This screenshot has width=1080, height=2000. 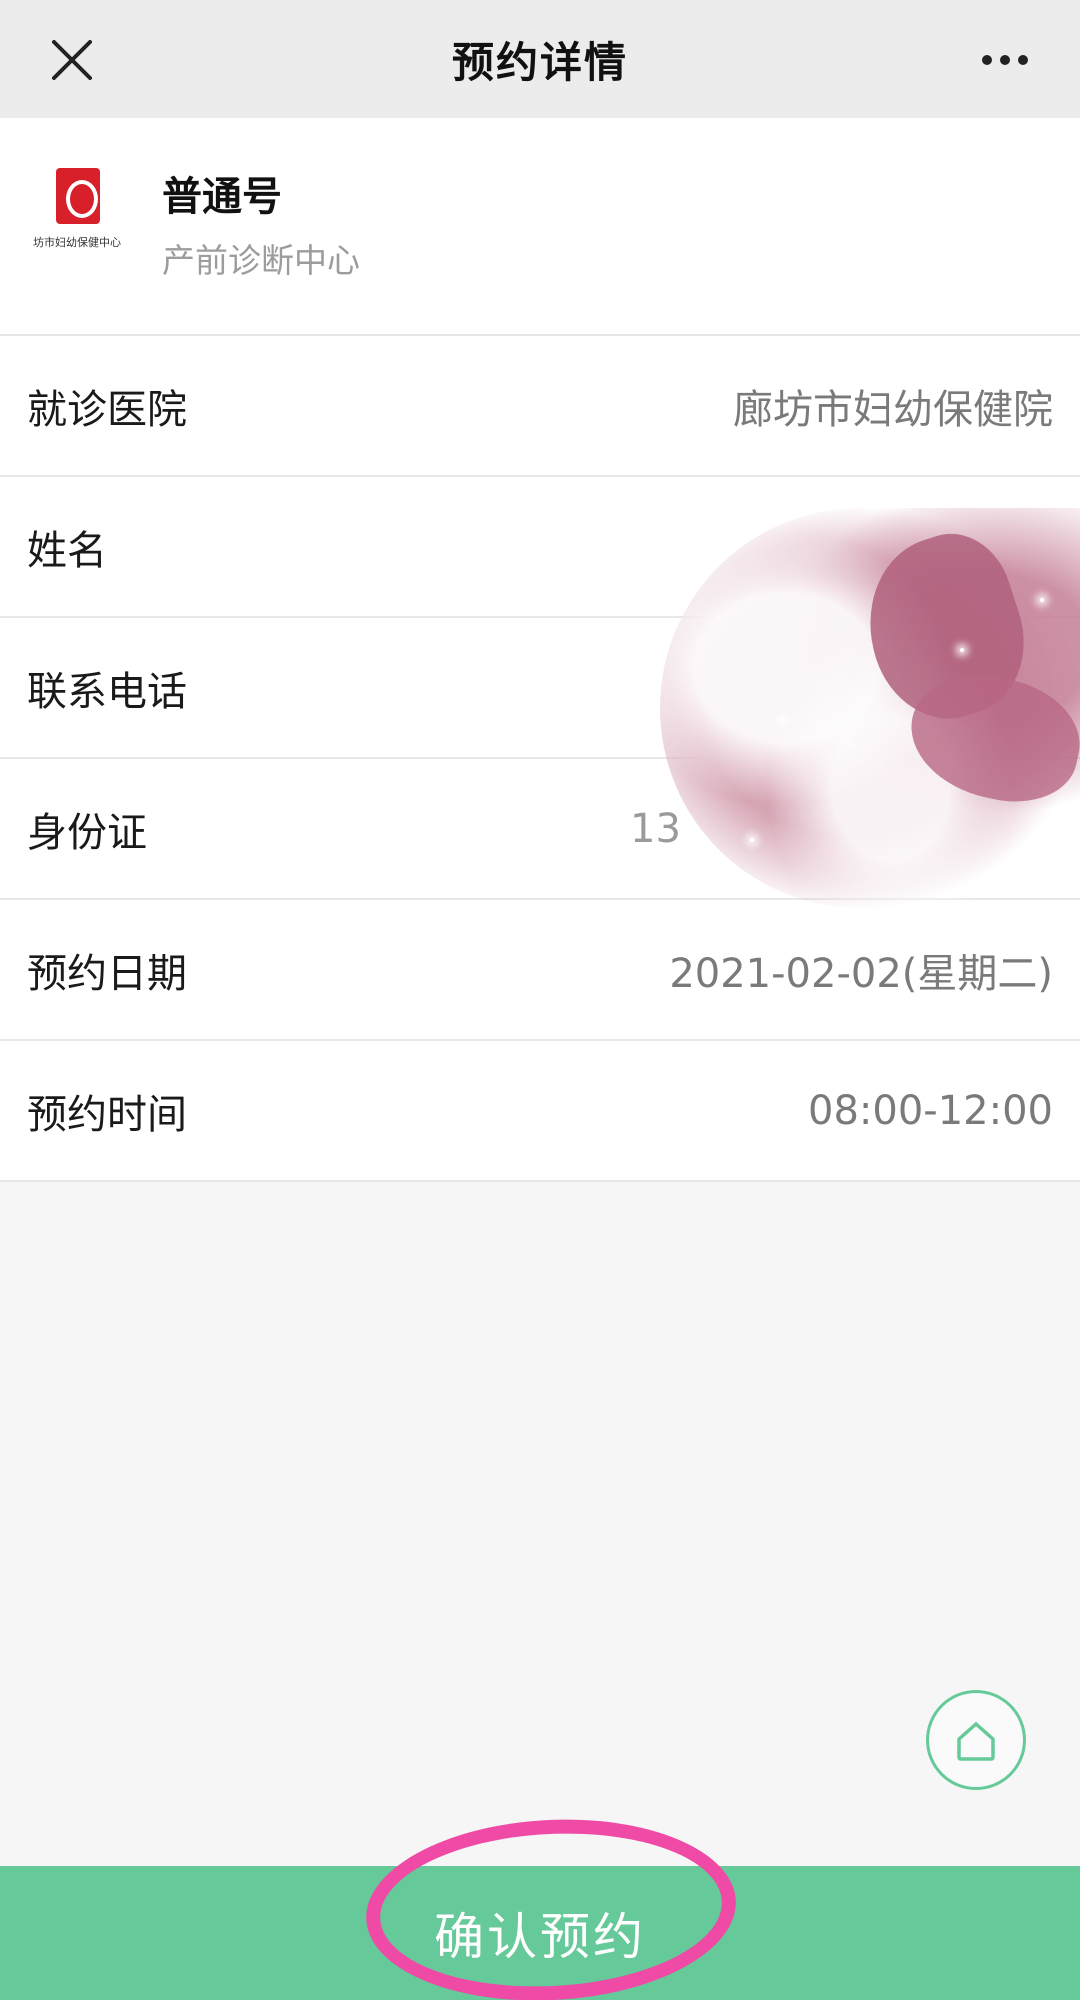 What do you see at coordinates (540, 547) in the screenshot?
I see `row-name: 姓名` at bounding box center [540, 547].